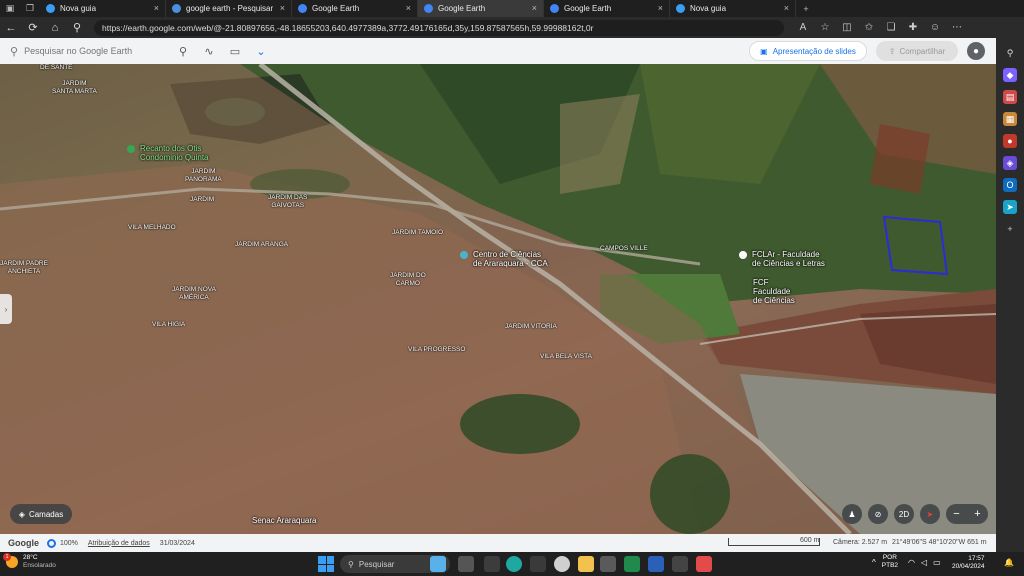  What do you see at coordinates (74, 87) in the screenshot?
I see `neighborhood-label: JARDIM SANTA MARTA` at bounding box center [74, 87].